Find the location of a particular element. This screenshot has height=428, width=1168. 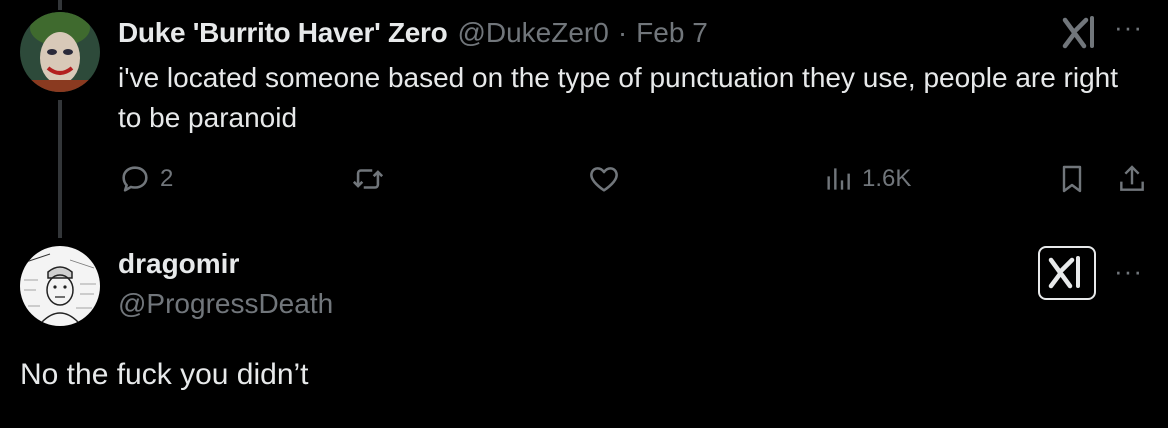

views-icon is located at coordinates (838, 179).